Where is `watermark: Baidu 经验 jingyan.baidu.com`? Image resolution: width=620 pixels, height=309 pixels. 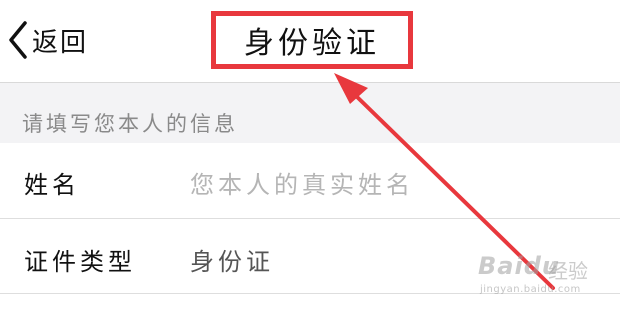
watermark: Baidu 经验 jingyan.baidu.com is located at coordinates (548, 280).